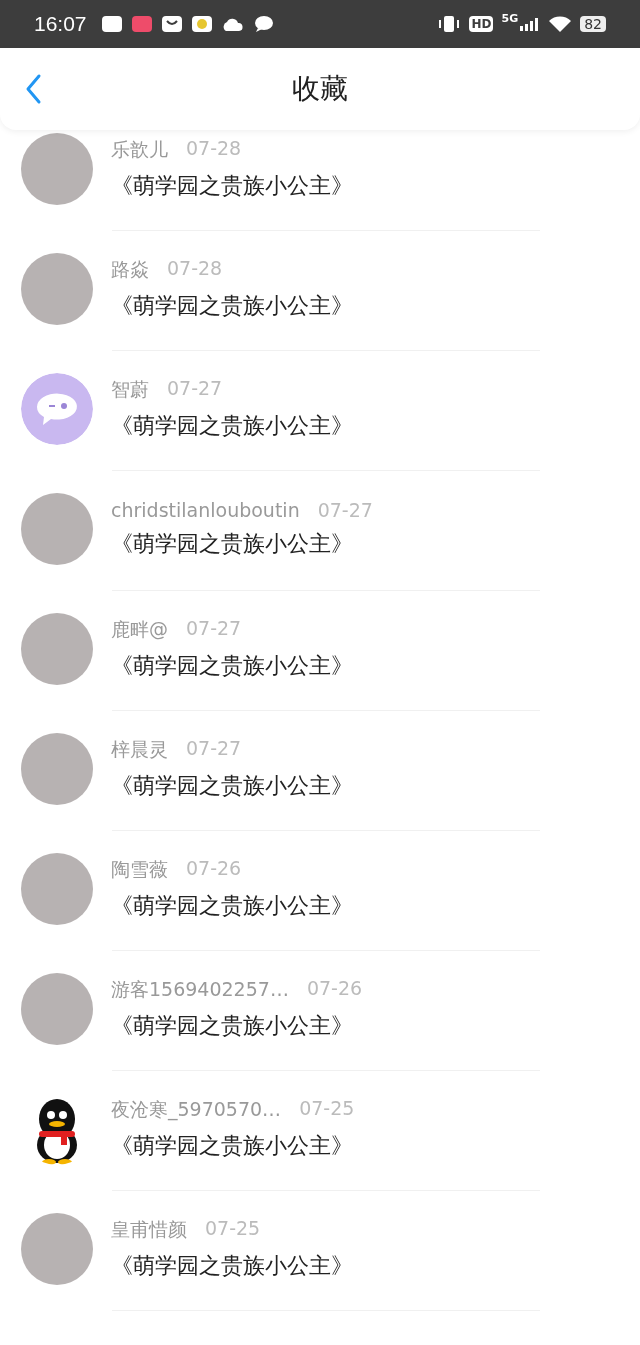 Image resolution: width=640 pixels, height=1345 pixels. I want to click on user-name: 智蔚, so click(130, 389).